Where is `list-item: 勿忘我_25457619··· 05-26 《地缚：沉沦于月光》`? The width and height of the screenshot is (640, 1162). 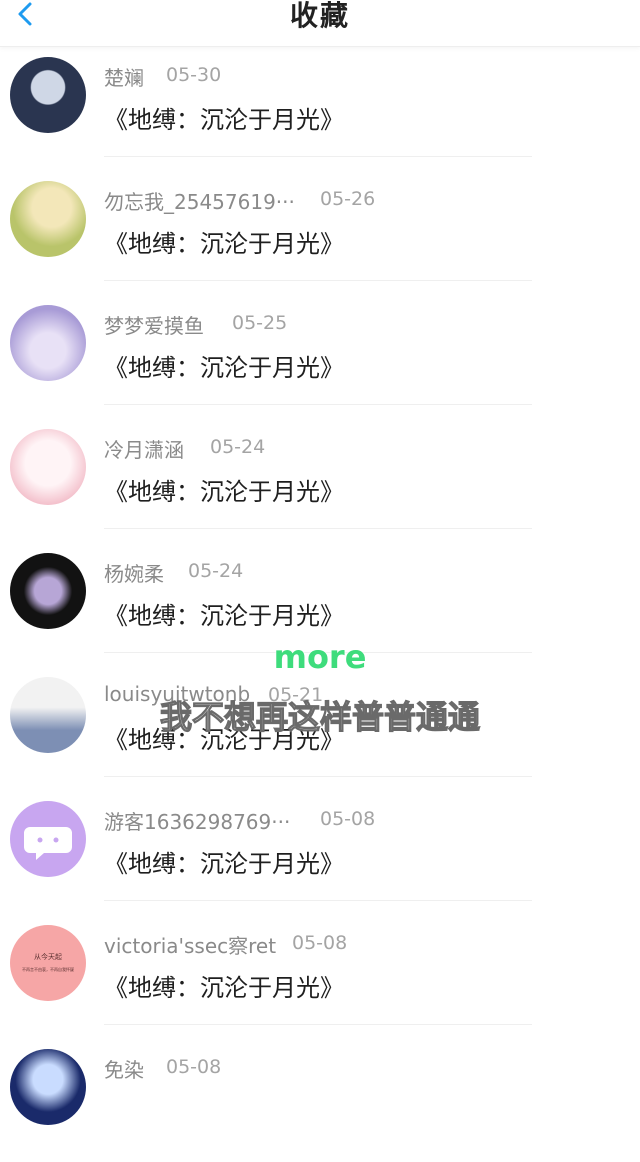 list-item: 勿忘我_25457619··· 05-26 《地缚：沉沦于月光》 is located at coordinates (320, 232).